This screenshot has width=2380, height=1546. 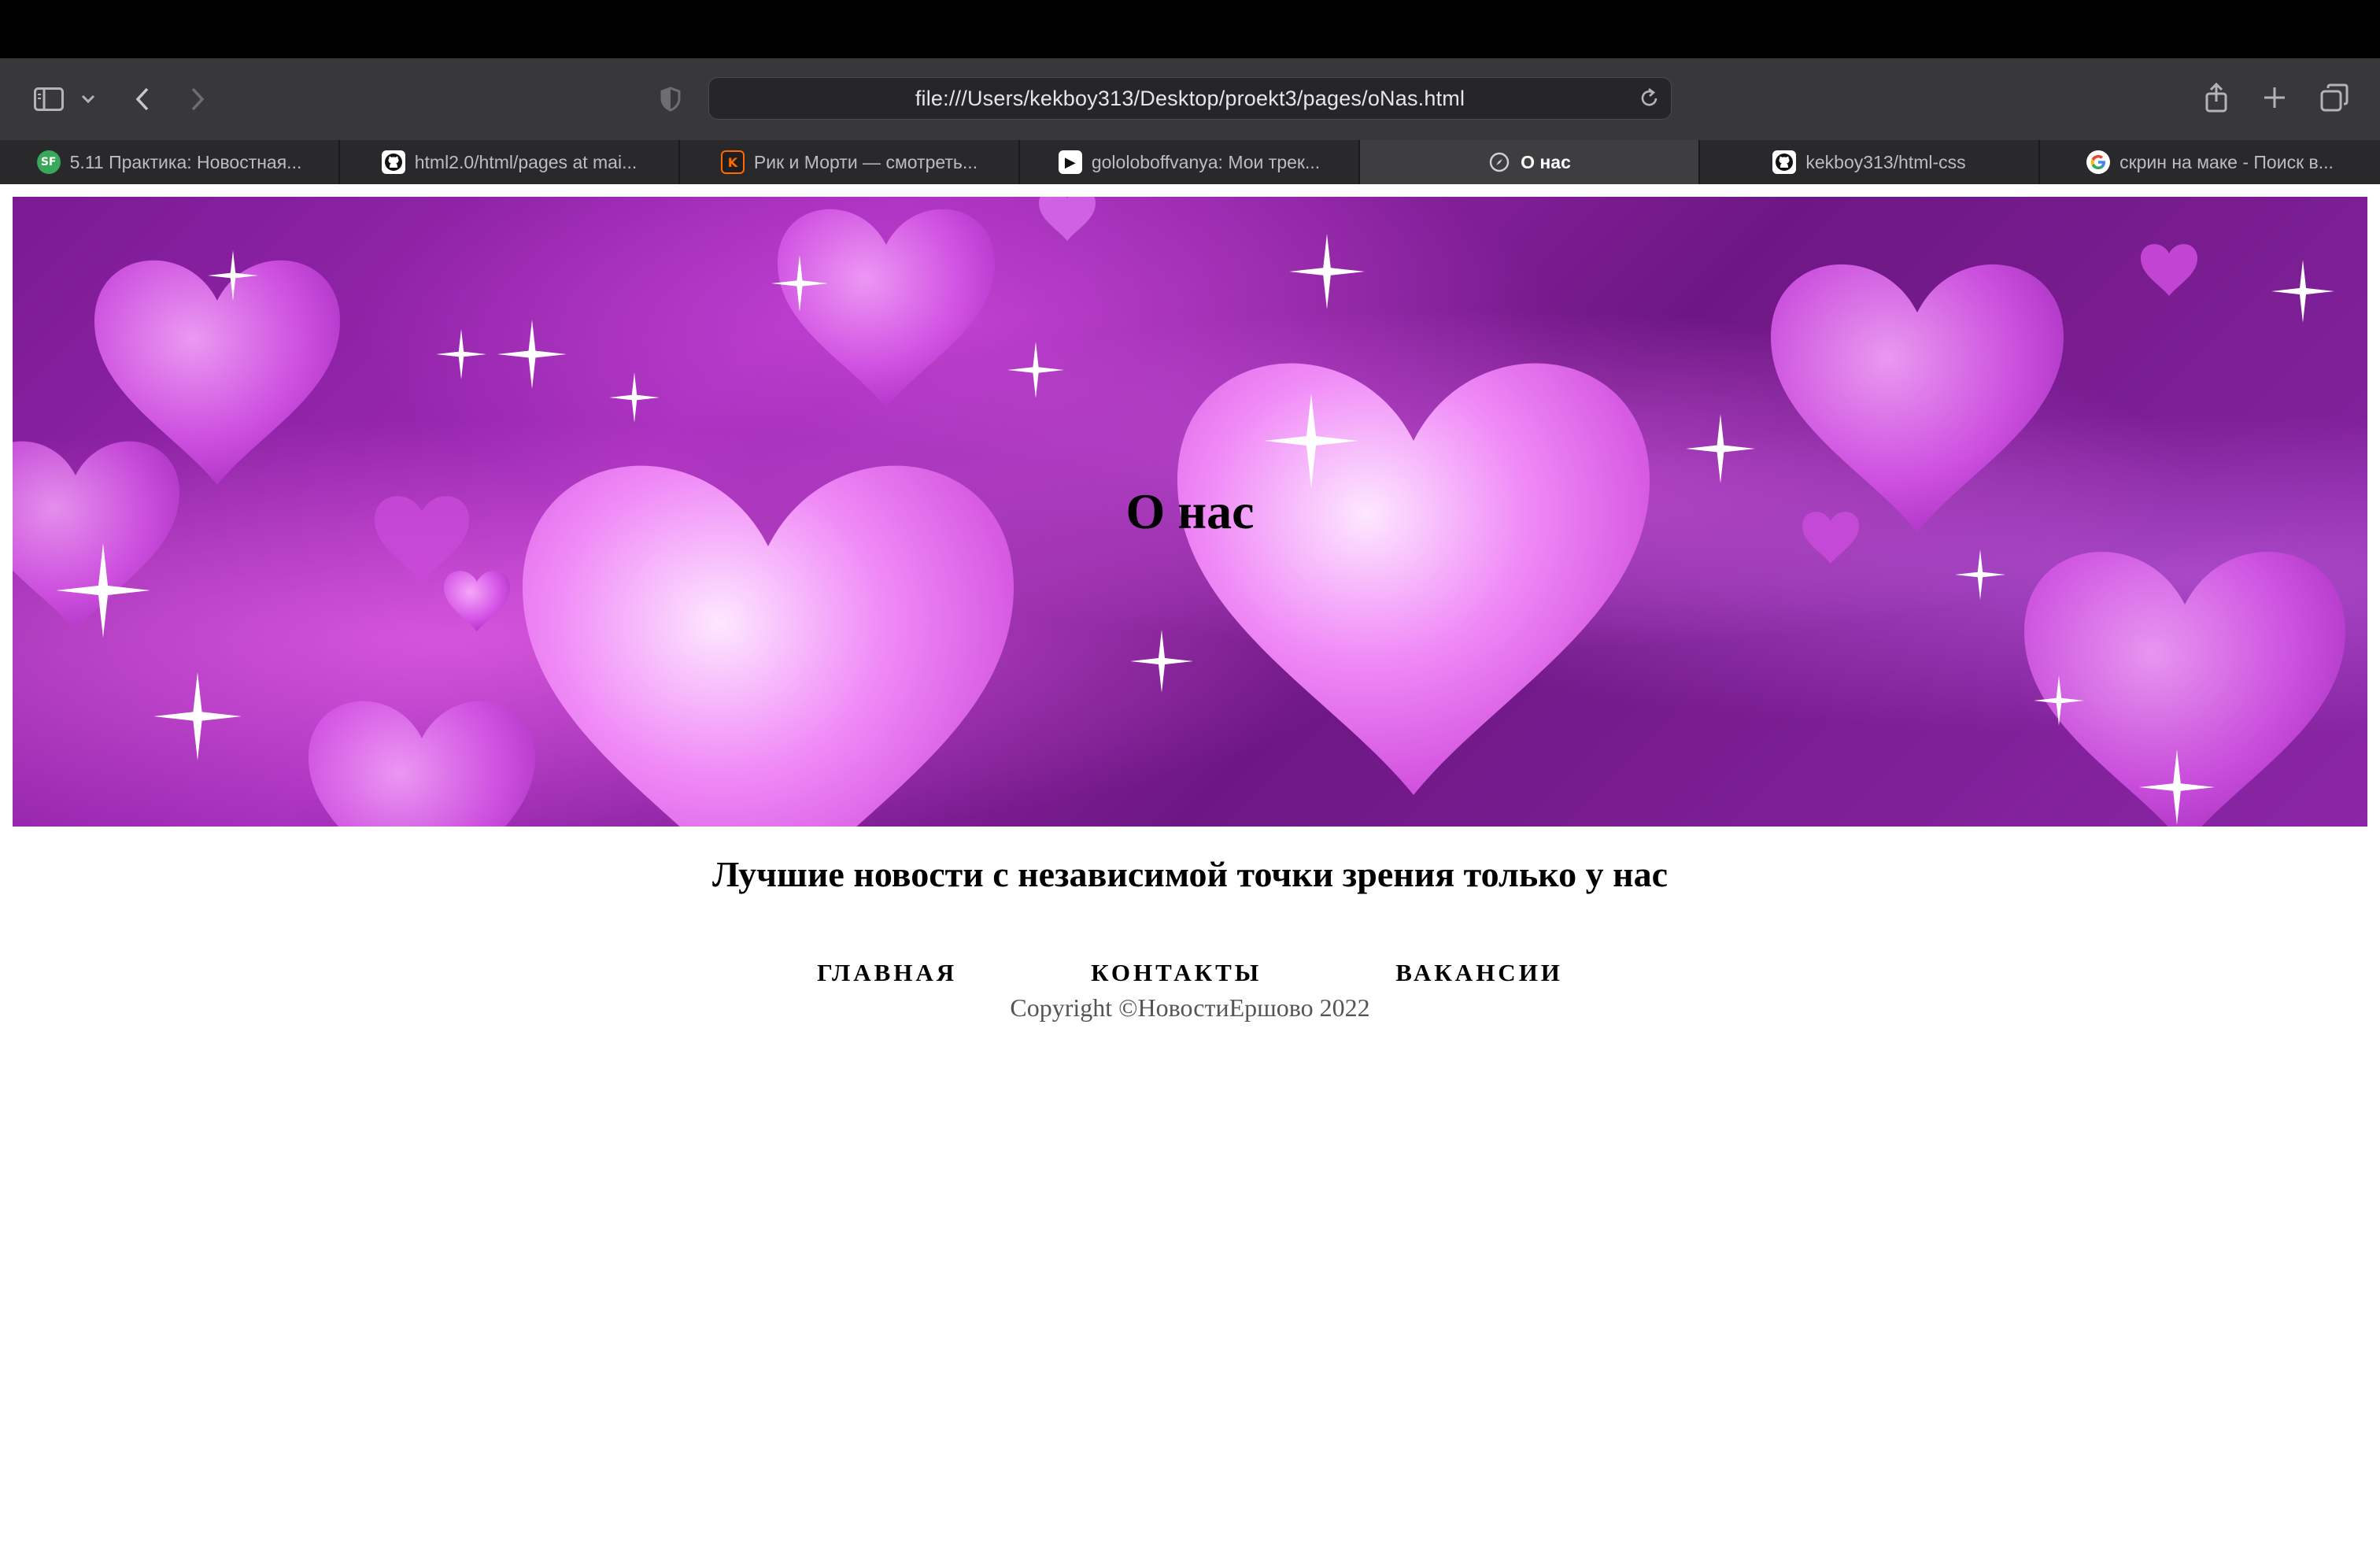 What do you see at coordinates (2274, 97) in the screenshot?
I see `new-tab-icon` at bounding box center [2274, 97].